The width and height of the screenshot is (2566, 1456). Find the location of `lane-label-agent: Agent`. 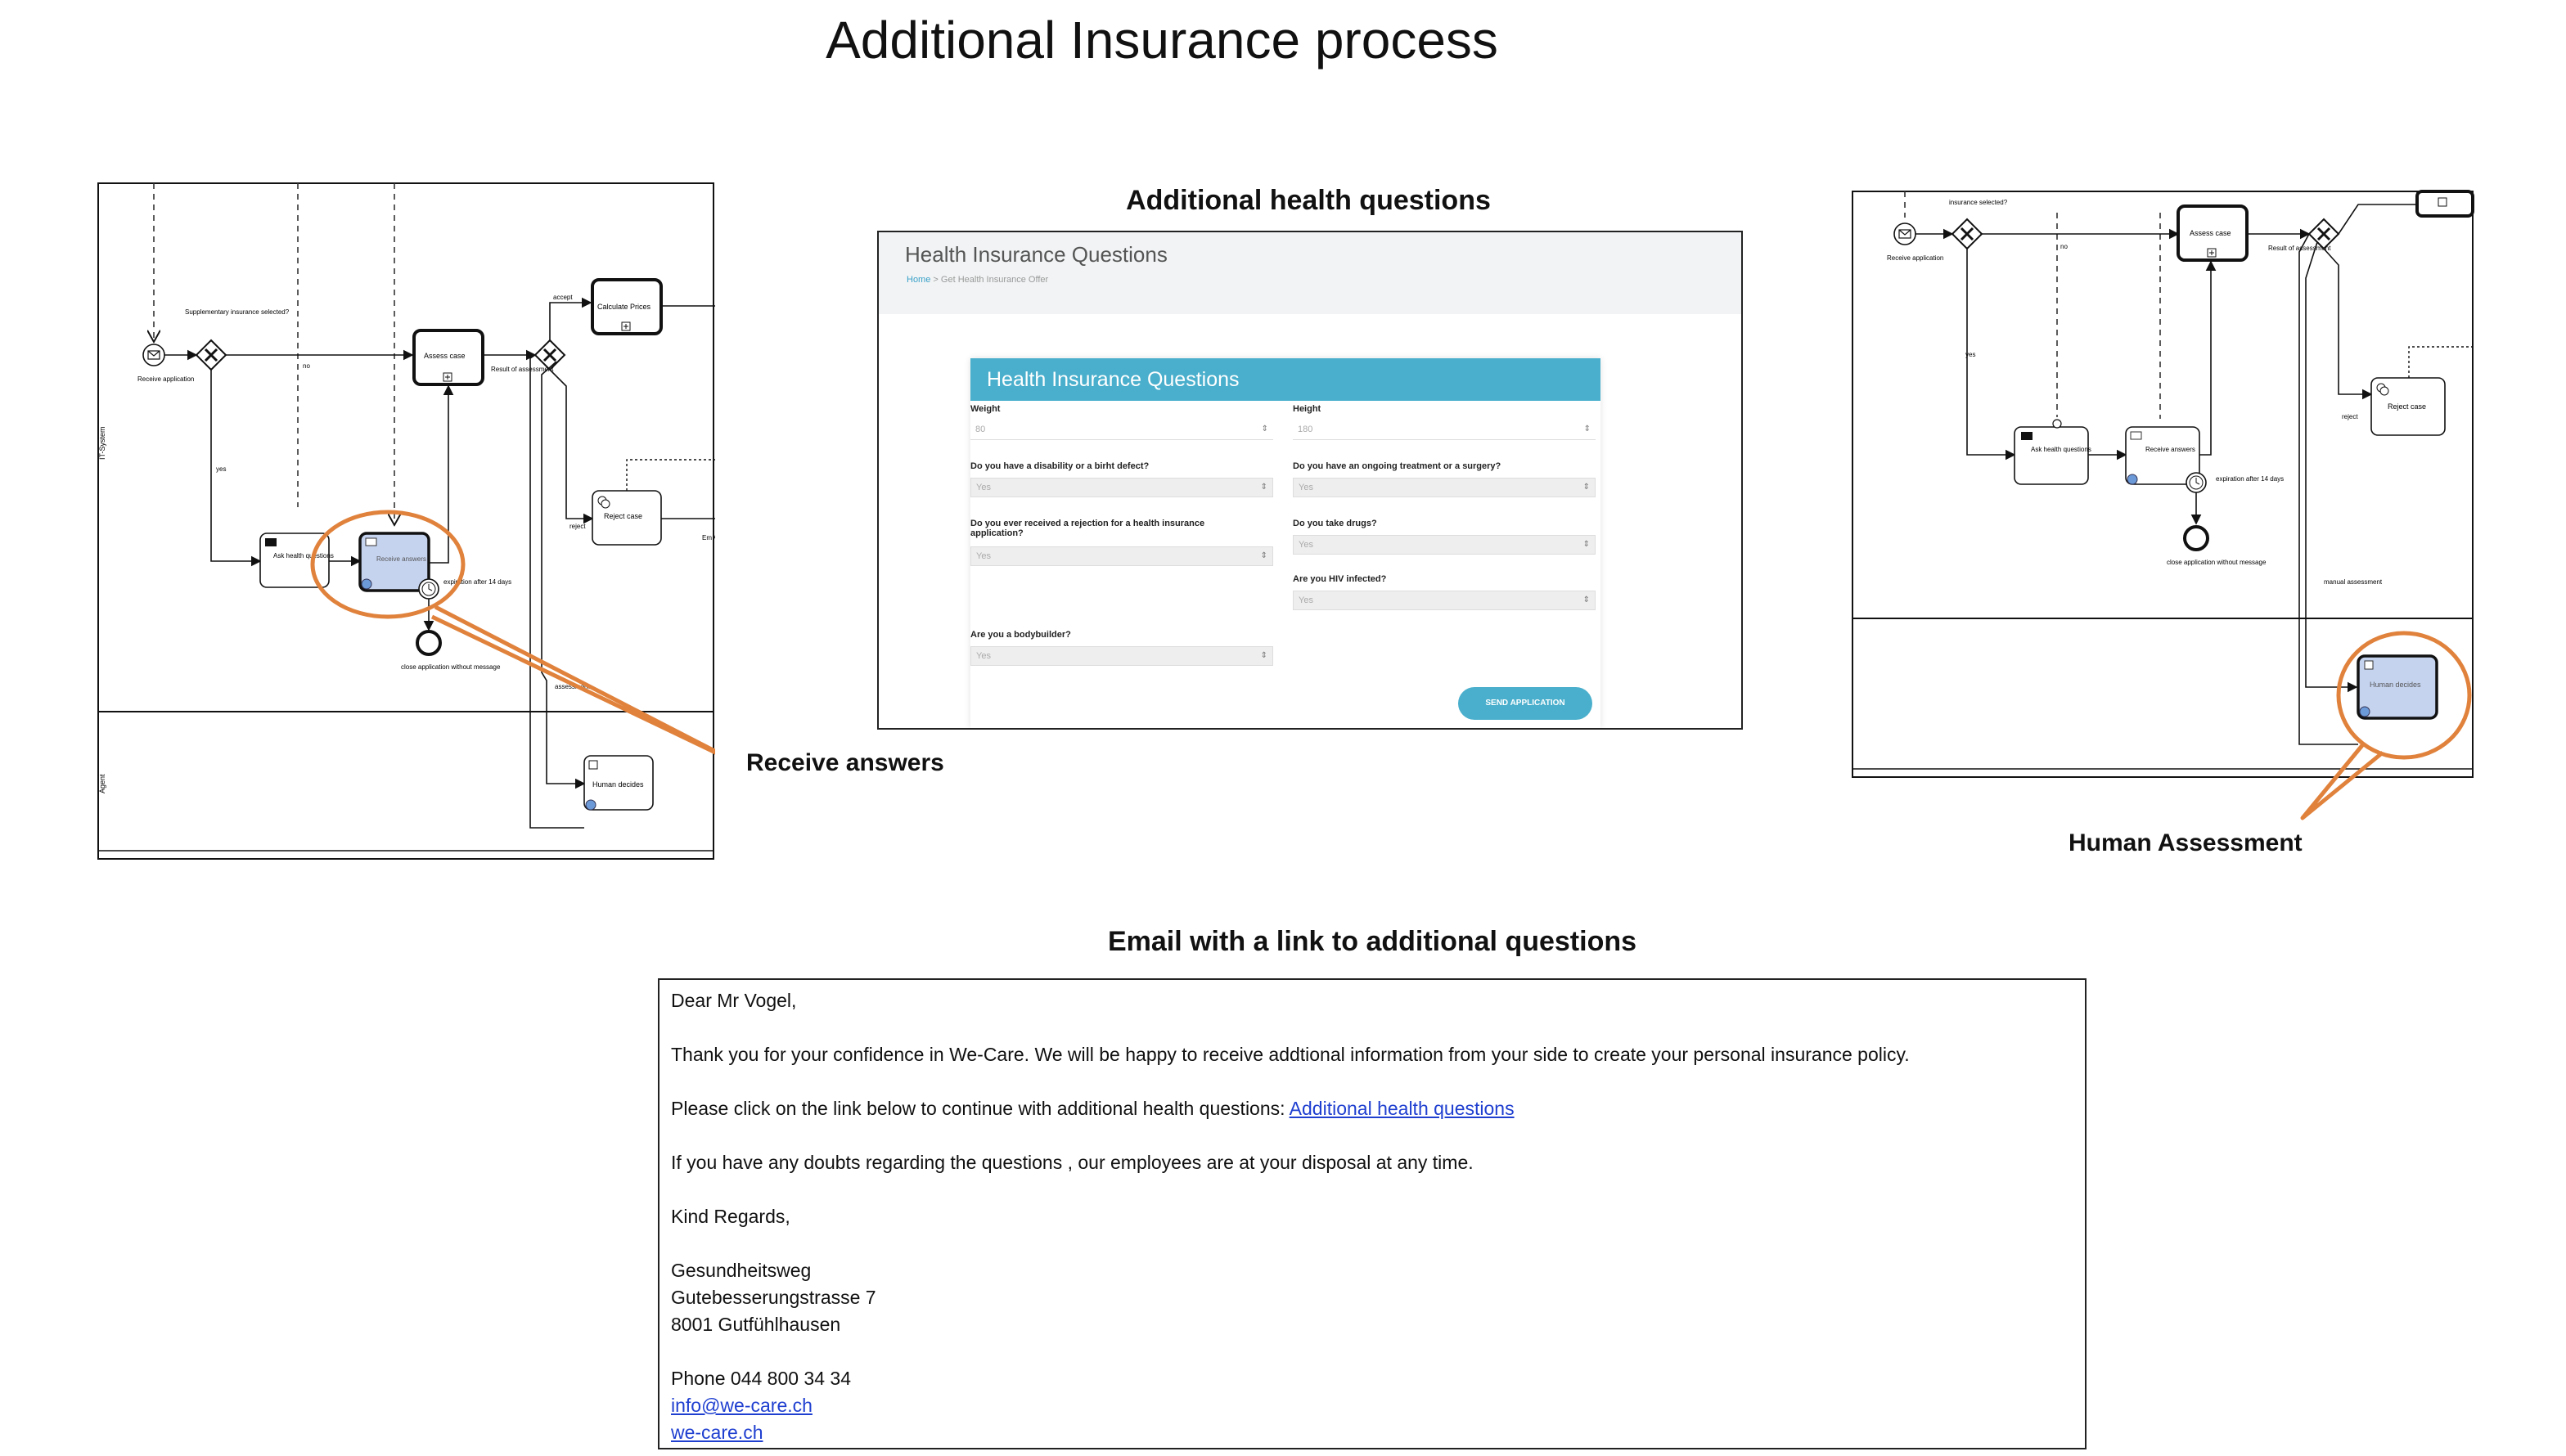

lane-label-agent: Agent is located at coordinates (102, 784).